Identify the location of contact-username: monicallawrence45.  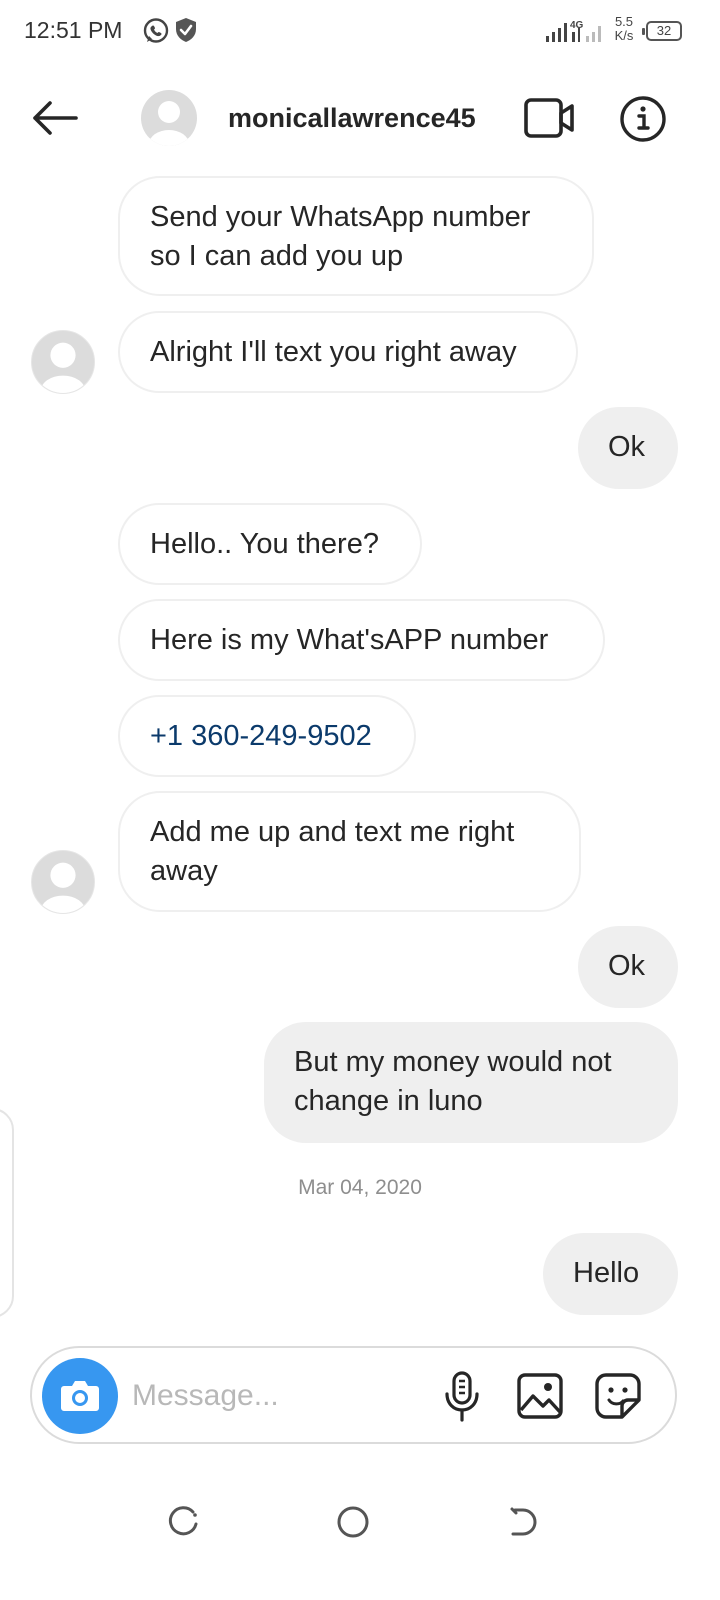
(352, 118).